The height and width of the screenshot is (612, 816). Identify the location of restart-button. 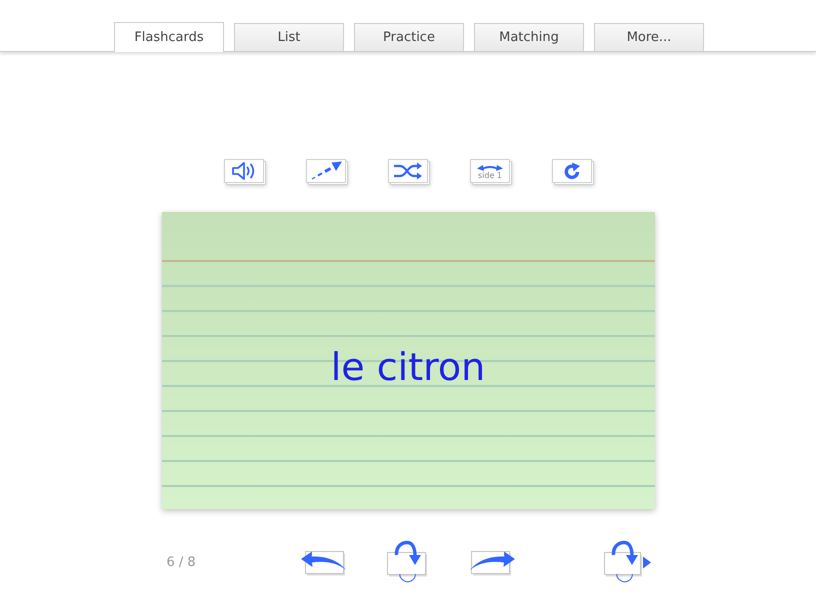
(572, 171).